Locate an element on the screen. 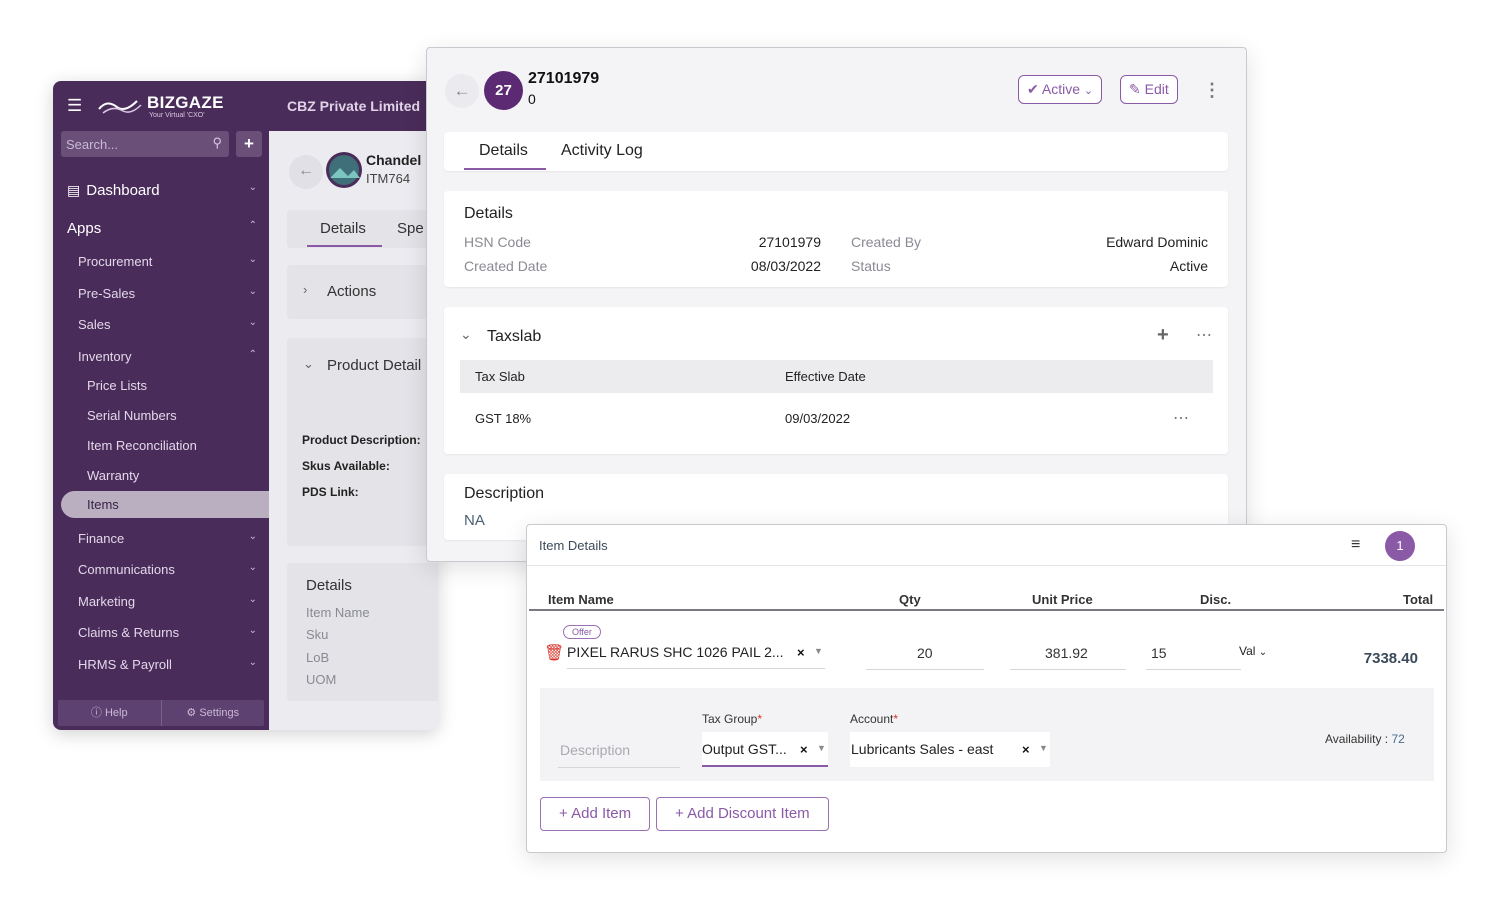  sidebar-item-label: Communications is located at coordinates (126, 569).